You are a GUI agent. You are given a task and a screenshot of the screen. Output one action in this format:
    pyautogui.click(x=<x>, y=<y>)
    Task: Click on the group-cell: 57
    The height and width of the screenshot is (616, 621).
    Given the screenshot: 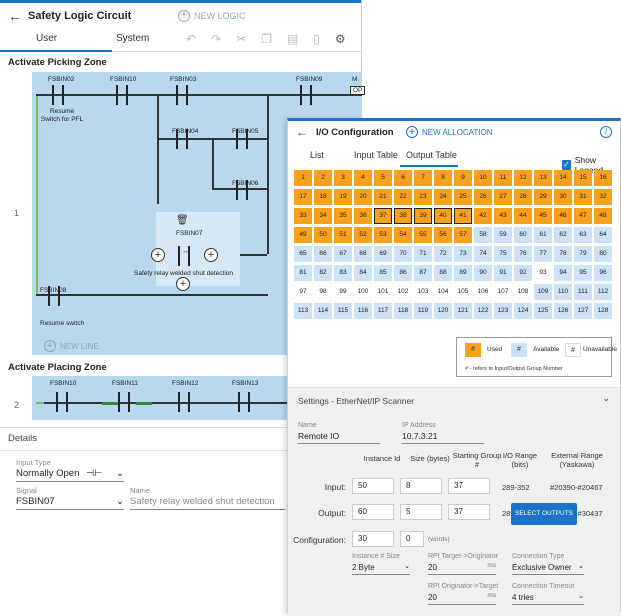 What is the action you would take?
    pyautogui.click(x=463, y=235)
    